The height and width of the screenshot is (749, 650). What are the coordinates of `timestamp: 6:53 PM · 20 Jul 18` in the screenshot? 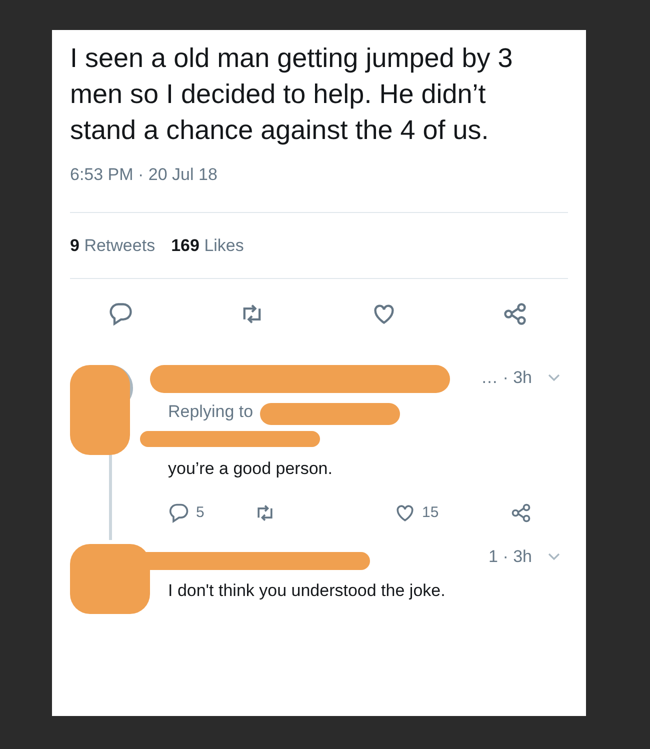 It's located at (144, 175).